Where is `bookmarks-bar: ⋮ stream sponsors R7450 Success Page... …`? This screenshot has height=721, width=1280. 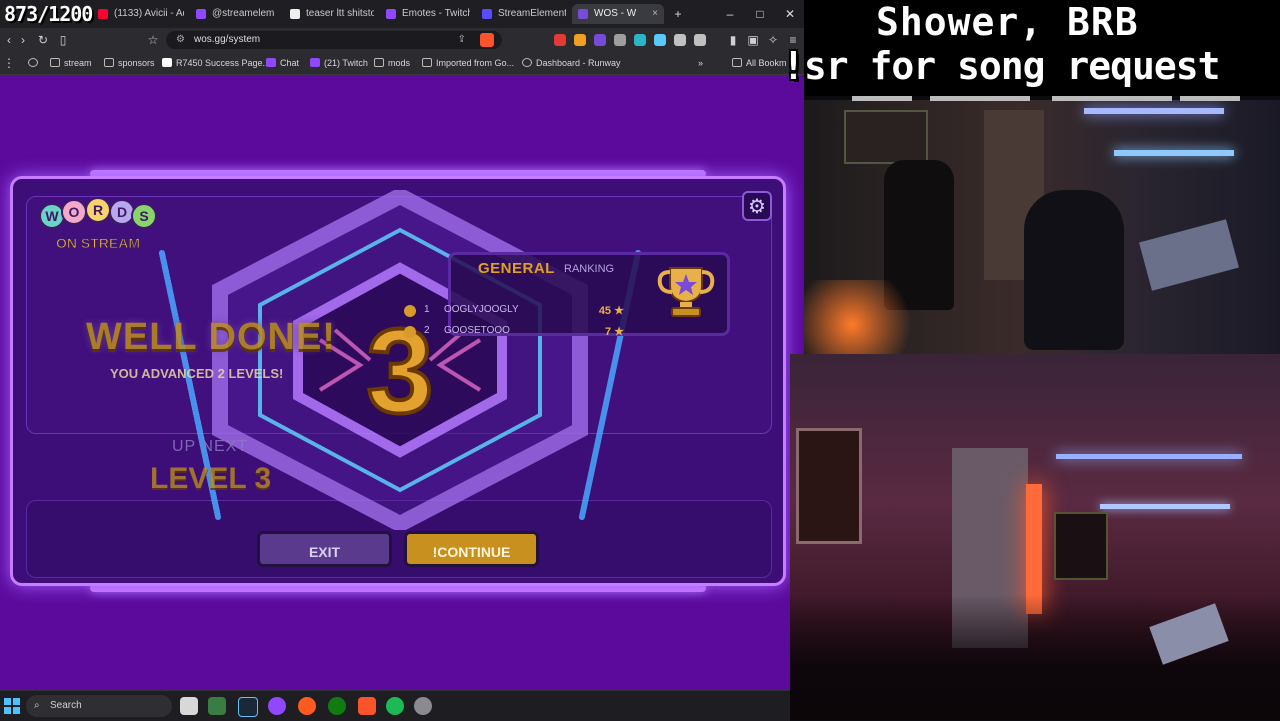
bookmarks-bar: ⋮ stream sponsors R7450 Success Page... … is located at coordinates (402, 63).